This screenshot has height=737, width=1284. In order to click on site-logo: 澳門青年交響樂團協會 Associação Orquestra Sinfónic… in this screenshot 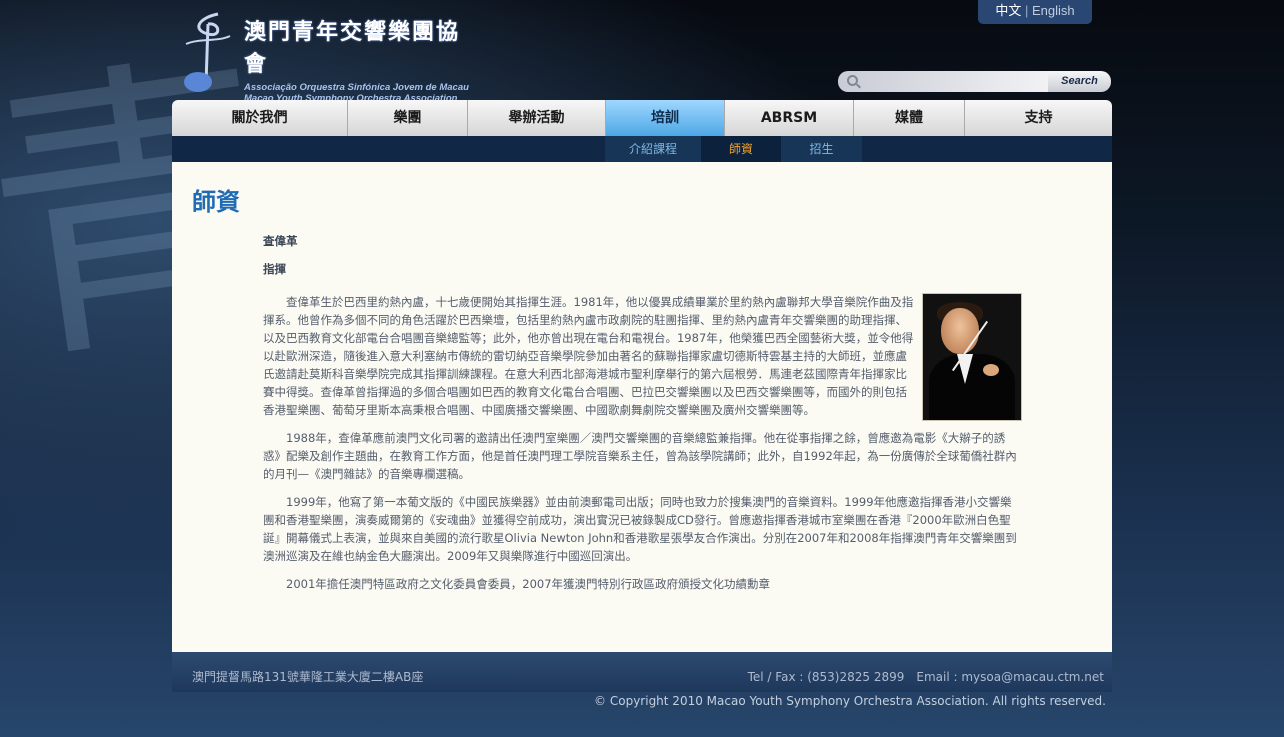, I will do `click(328, 56)`.